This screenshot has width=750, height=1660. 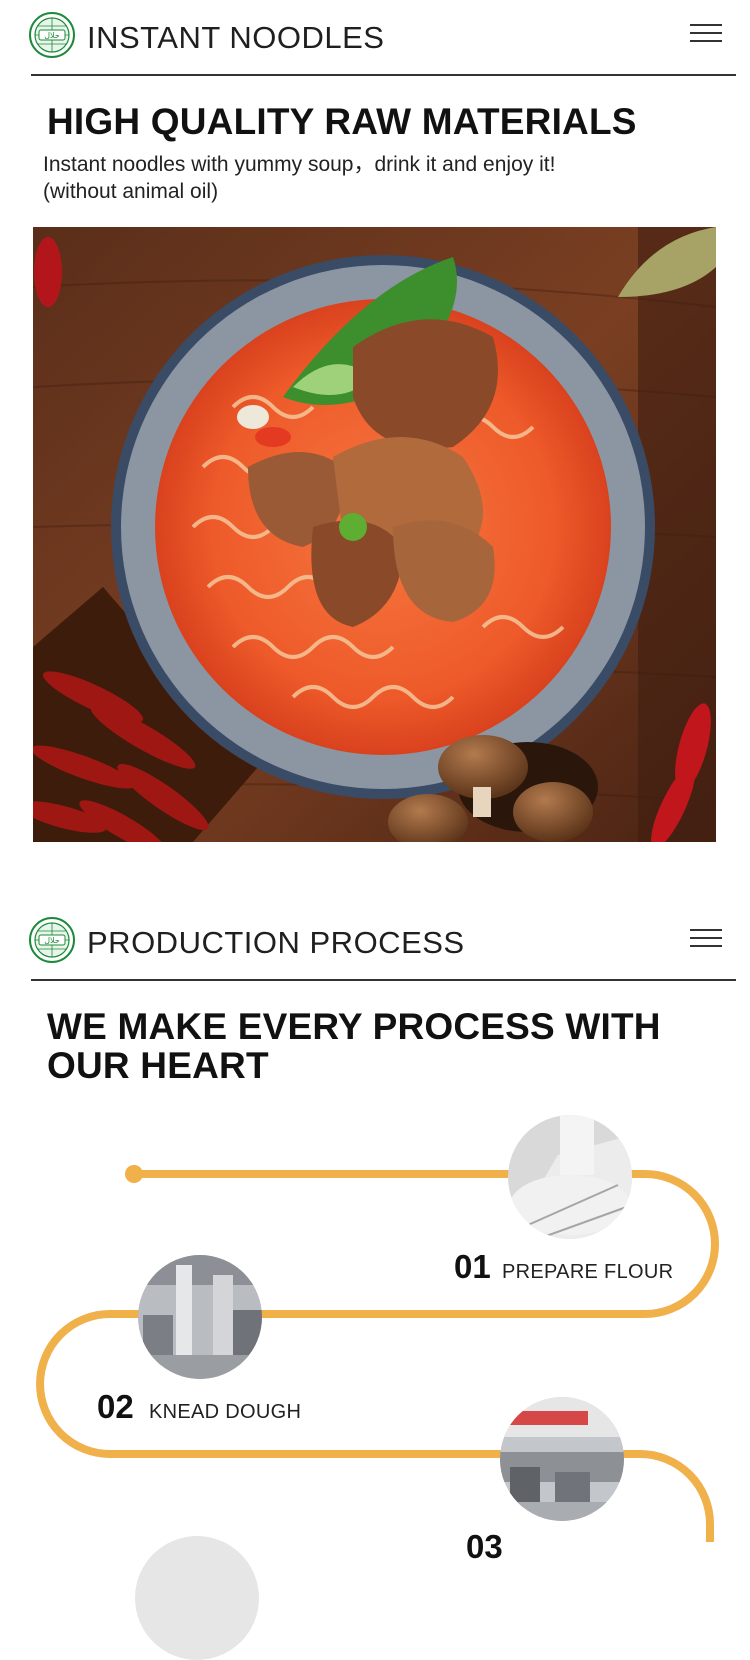 I want to click on step-2-machine-image, so click(x=200, y=1317).